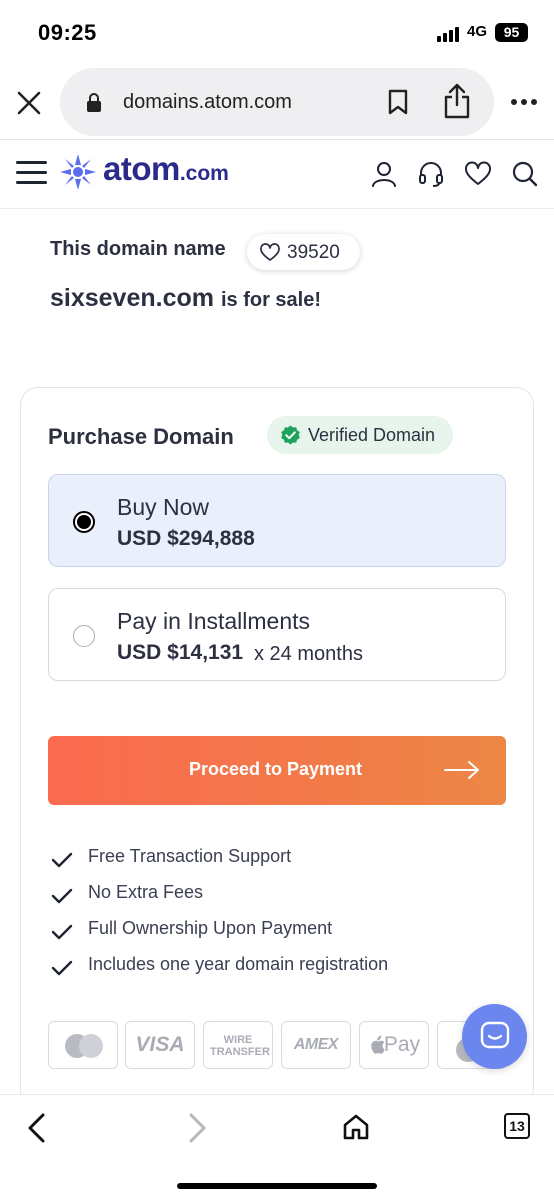 The image size is (554, 1200). What do you see at coordinates (238, 964) in the screenshot?
I see `feature-text: Includes one year domain registration` at bounding box center [238, 964].